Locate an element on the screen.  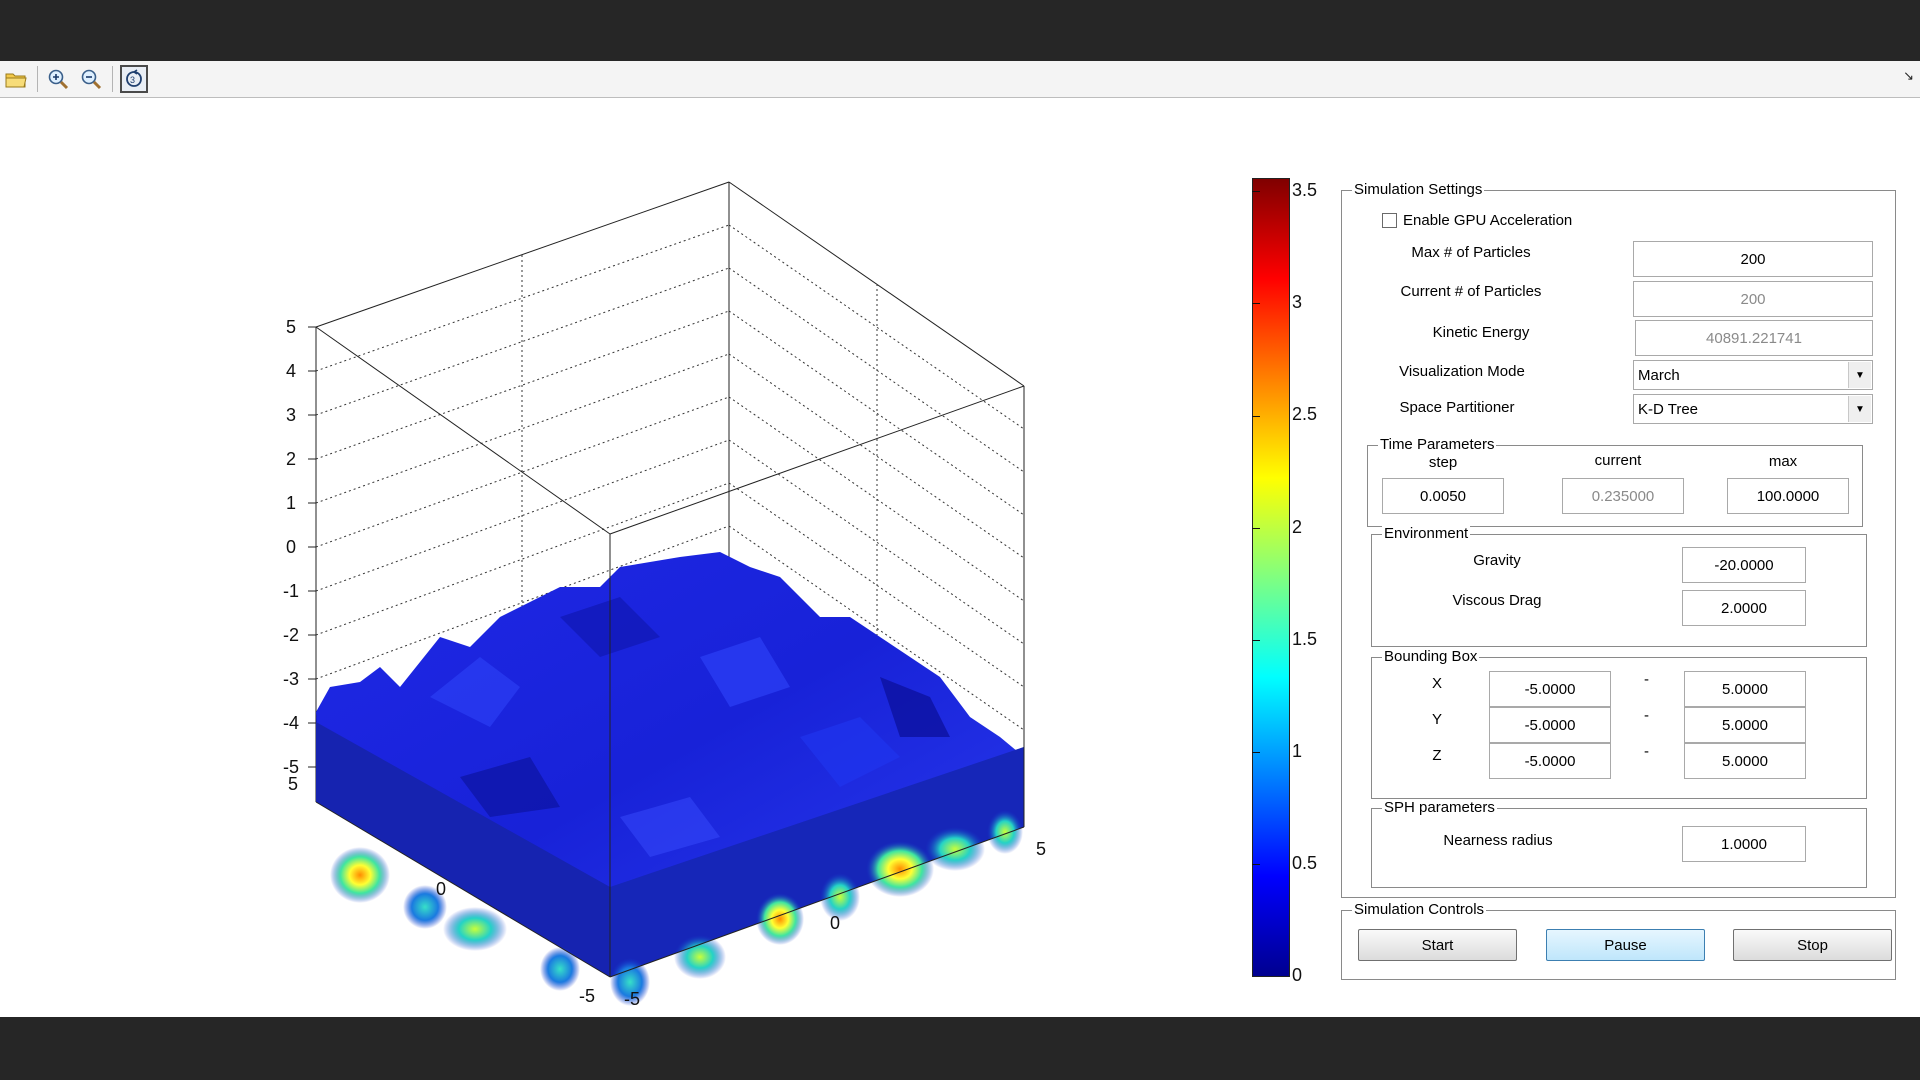
current-time-label: current is located at coordinates (1618, 460).